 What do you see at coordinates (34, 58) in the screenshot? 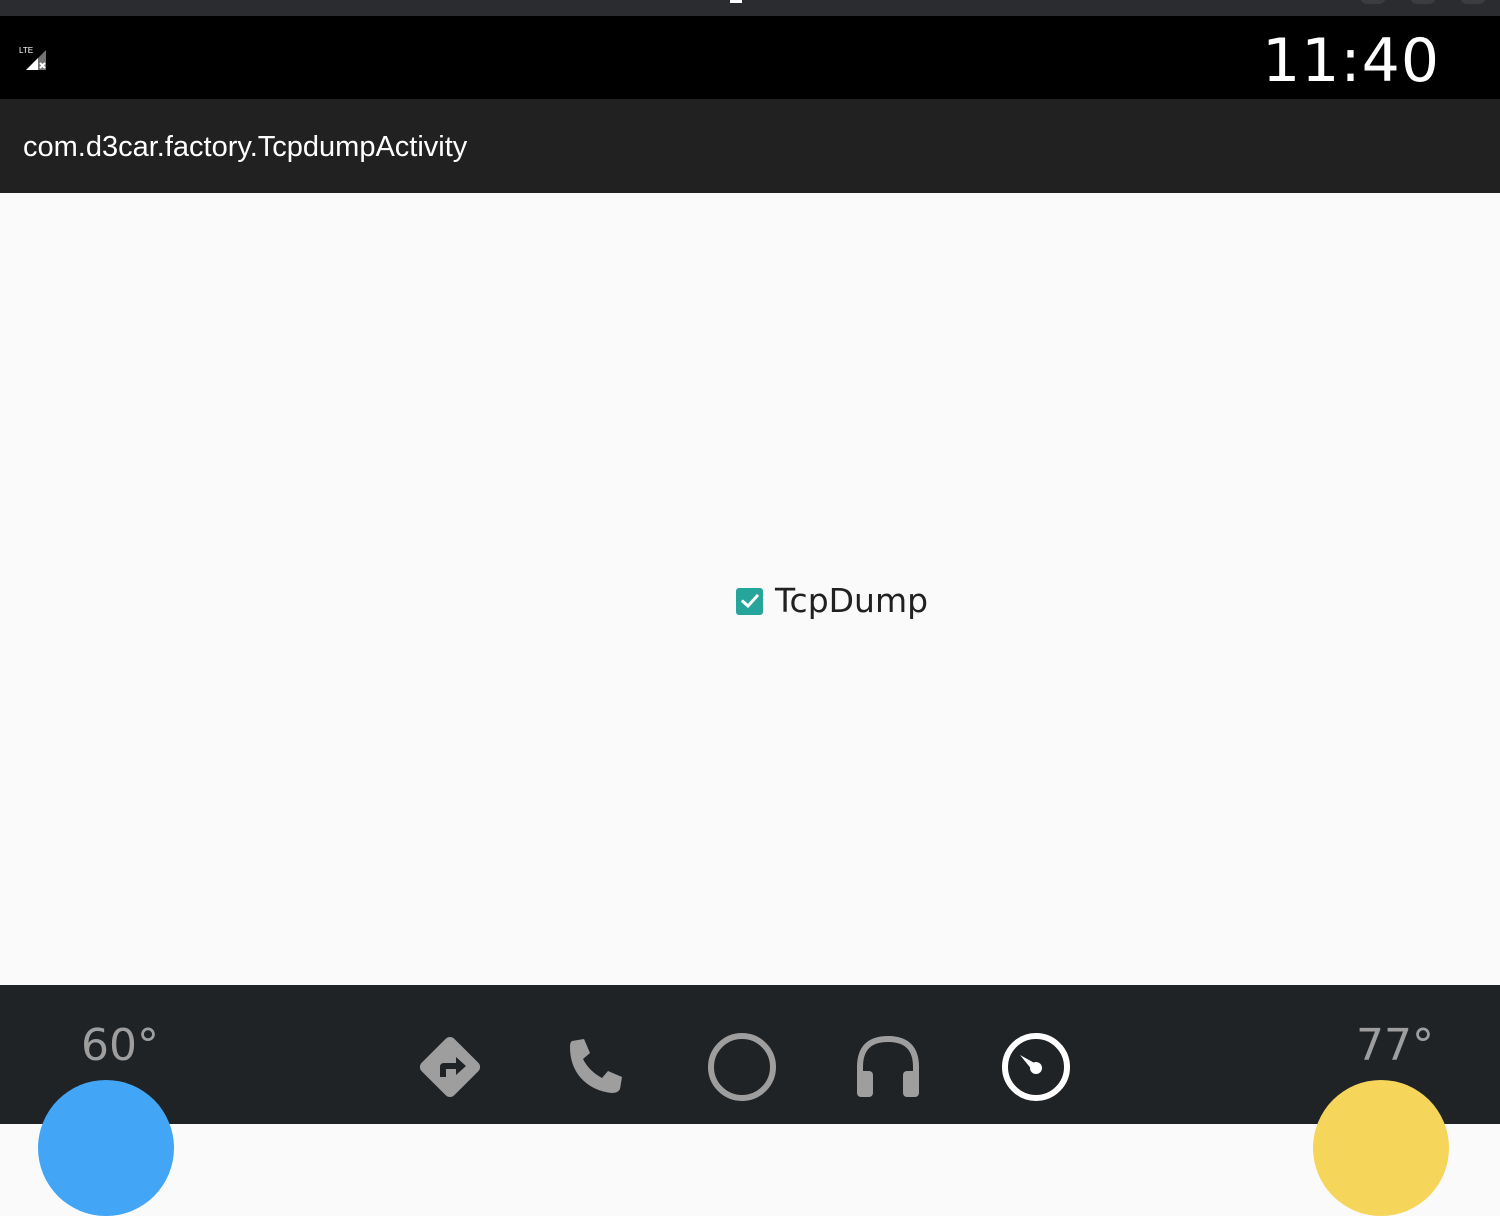
I see `lte-no-signal-icon: LTE` at bounding box center [34, 58].